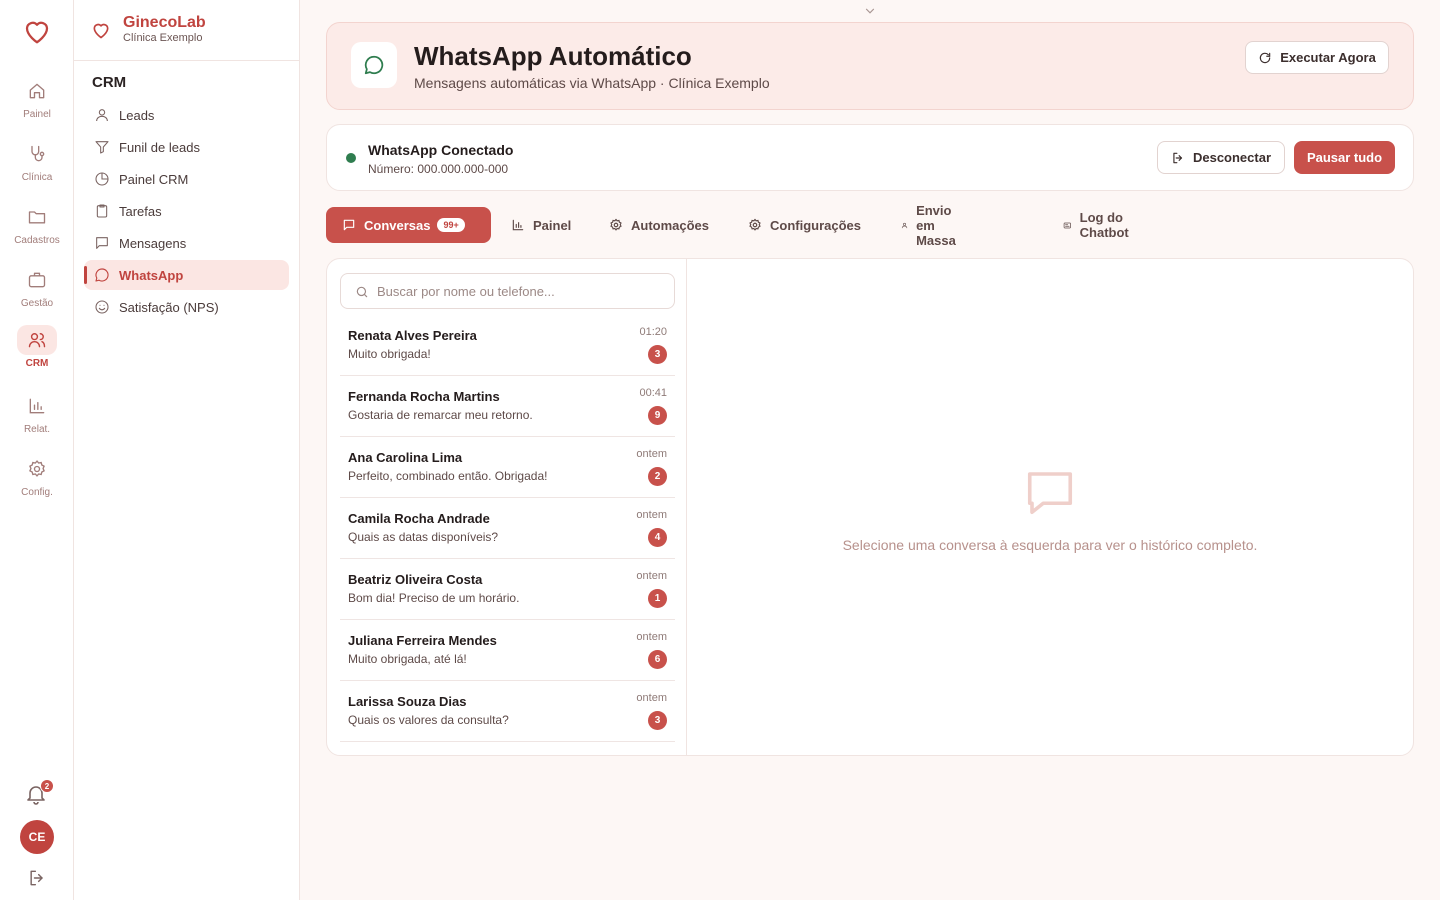  What do you see at coordinates (37, 363) in the screenshot?
I see `rail-label: CRM` at bounding box center [37, 363].